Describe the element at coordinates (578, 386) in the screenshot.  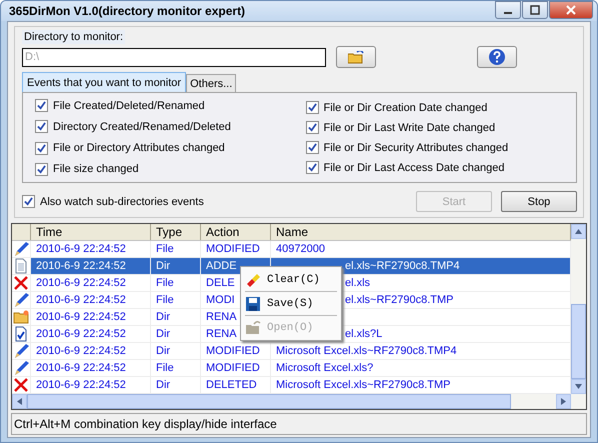
I see `down-arrow-icon` at that location.